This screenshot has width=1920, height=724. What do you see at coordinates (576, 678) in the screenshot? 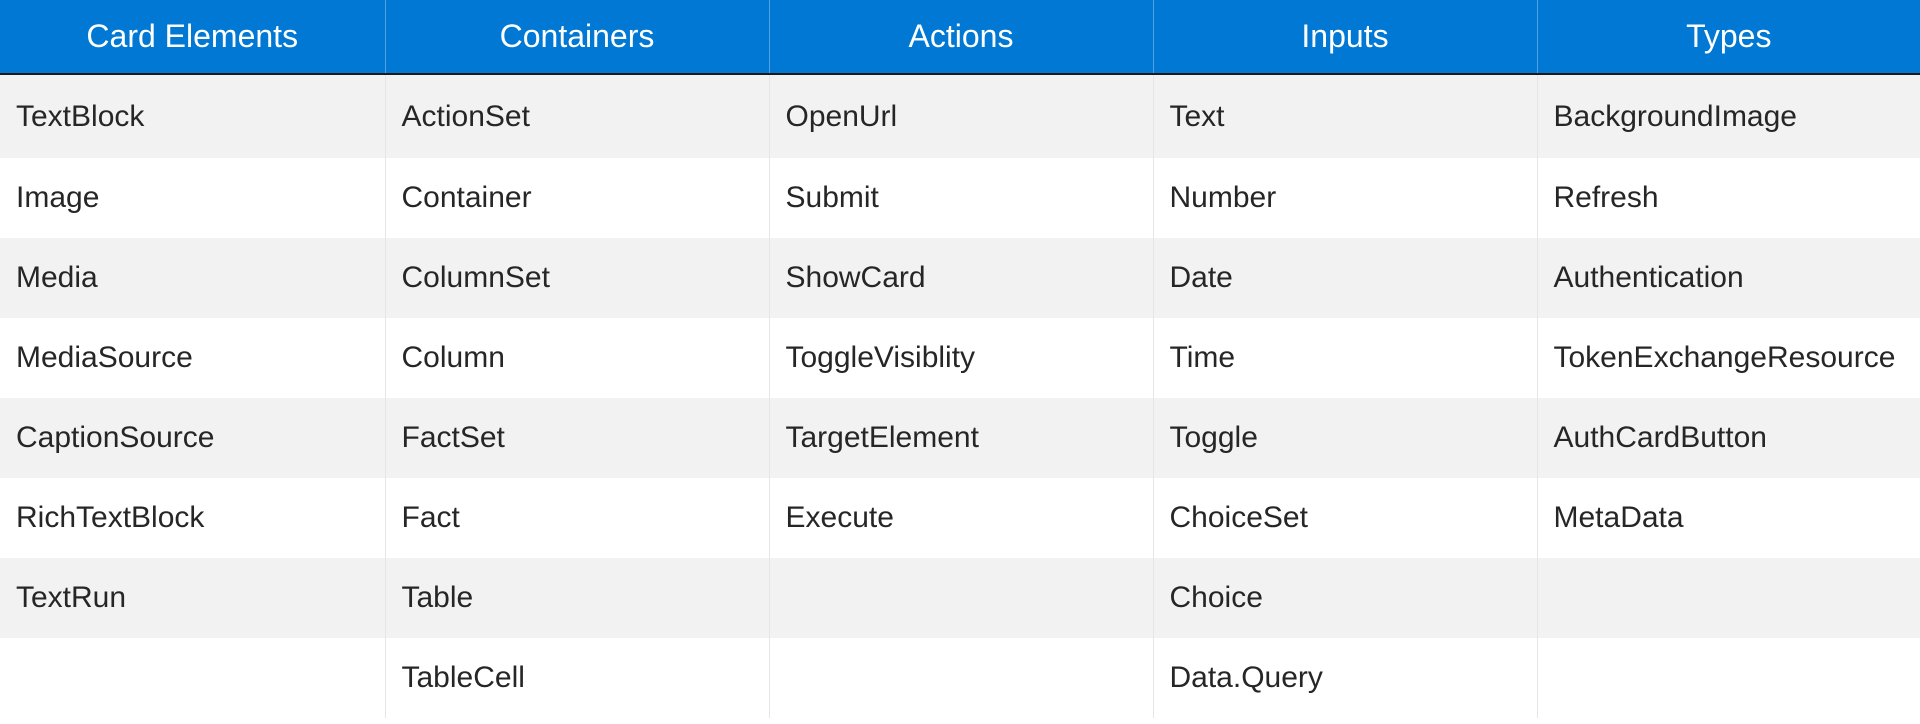
I see `table-cell: TableCell` at bounding box center [576, 678].